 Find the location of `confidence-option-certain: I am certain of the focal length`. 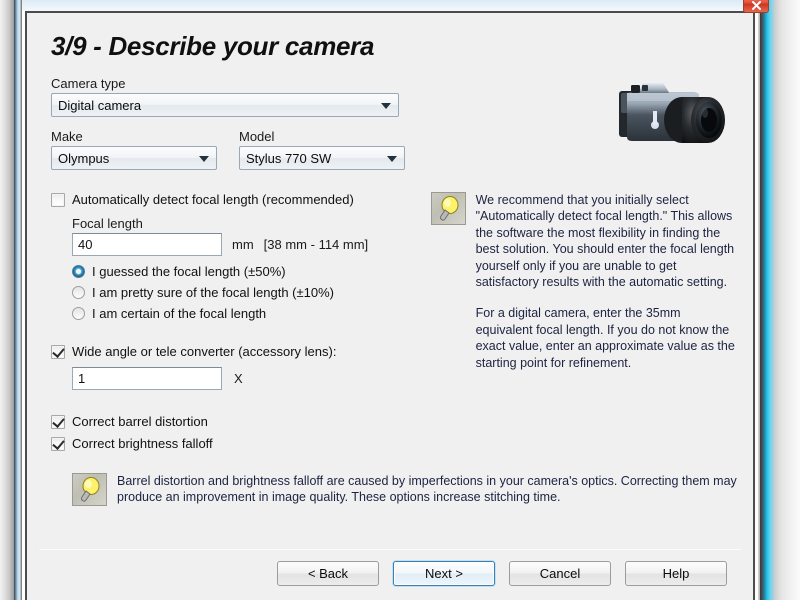

confidence-option-certain: I am certain of the focal length is located at coordinates (246, 313).